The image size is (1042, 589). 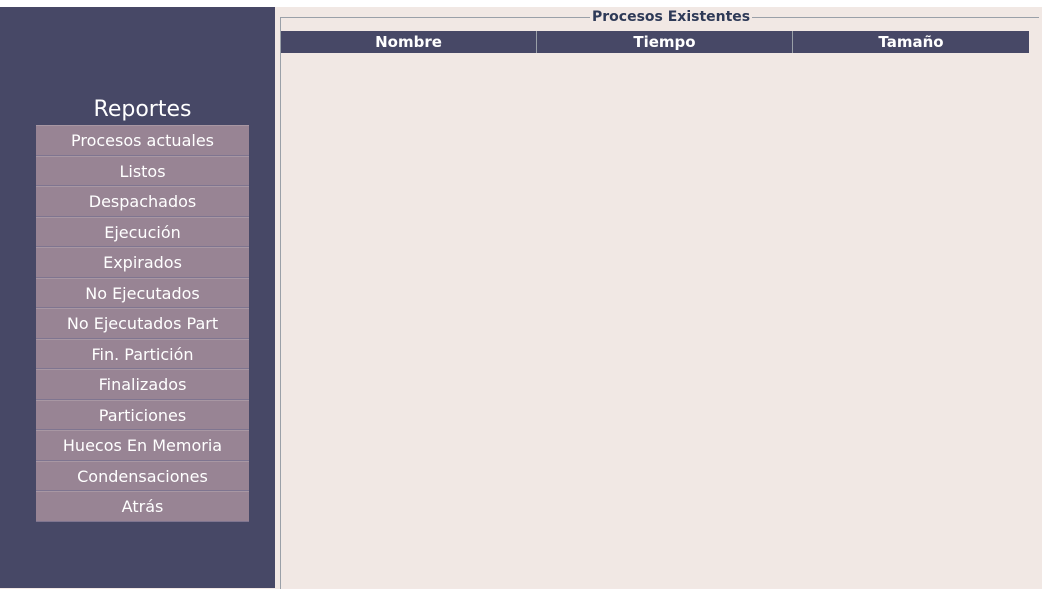 I want to click on column-header-time: Tiempo, so click(x=665, y=42).